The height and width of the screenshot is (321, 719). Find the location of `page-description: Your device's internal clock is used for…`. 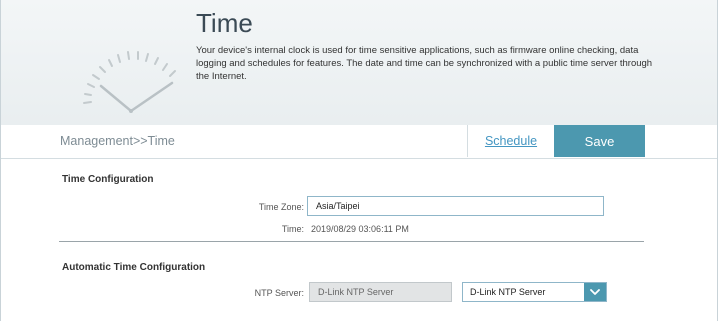

page-description: Your device's internal clock is used for… is located at coordinates (424, 63).